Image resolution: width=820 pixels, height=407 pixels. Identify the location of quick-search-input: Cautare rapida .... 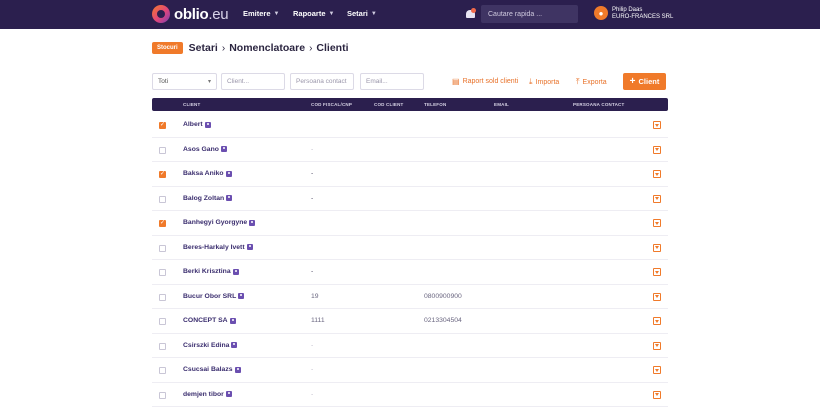
(529, 14).